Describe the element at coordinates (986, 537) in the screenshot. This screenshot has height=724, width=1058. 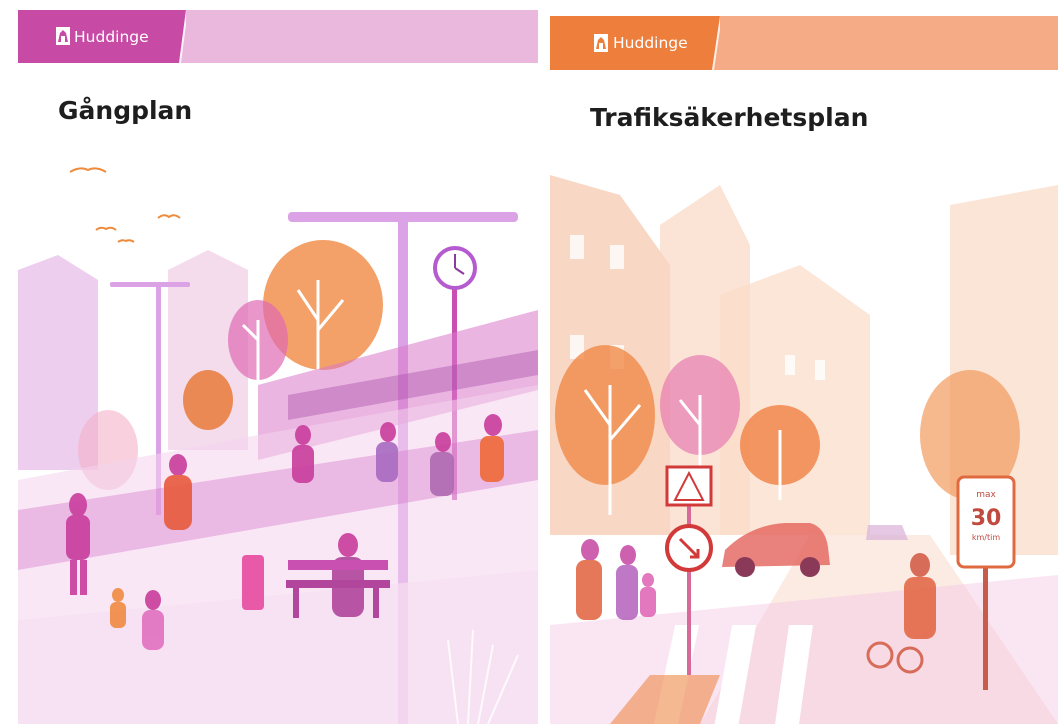
I see `speed-sign-unit: km/tim` at that location.